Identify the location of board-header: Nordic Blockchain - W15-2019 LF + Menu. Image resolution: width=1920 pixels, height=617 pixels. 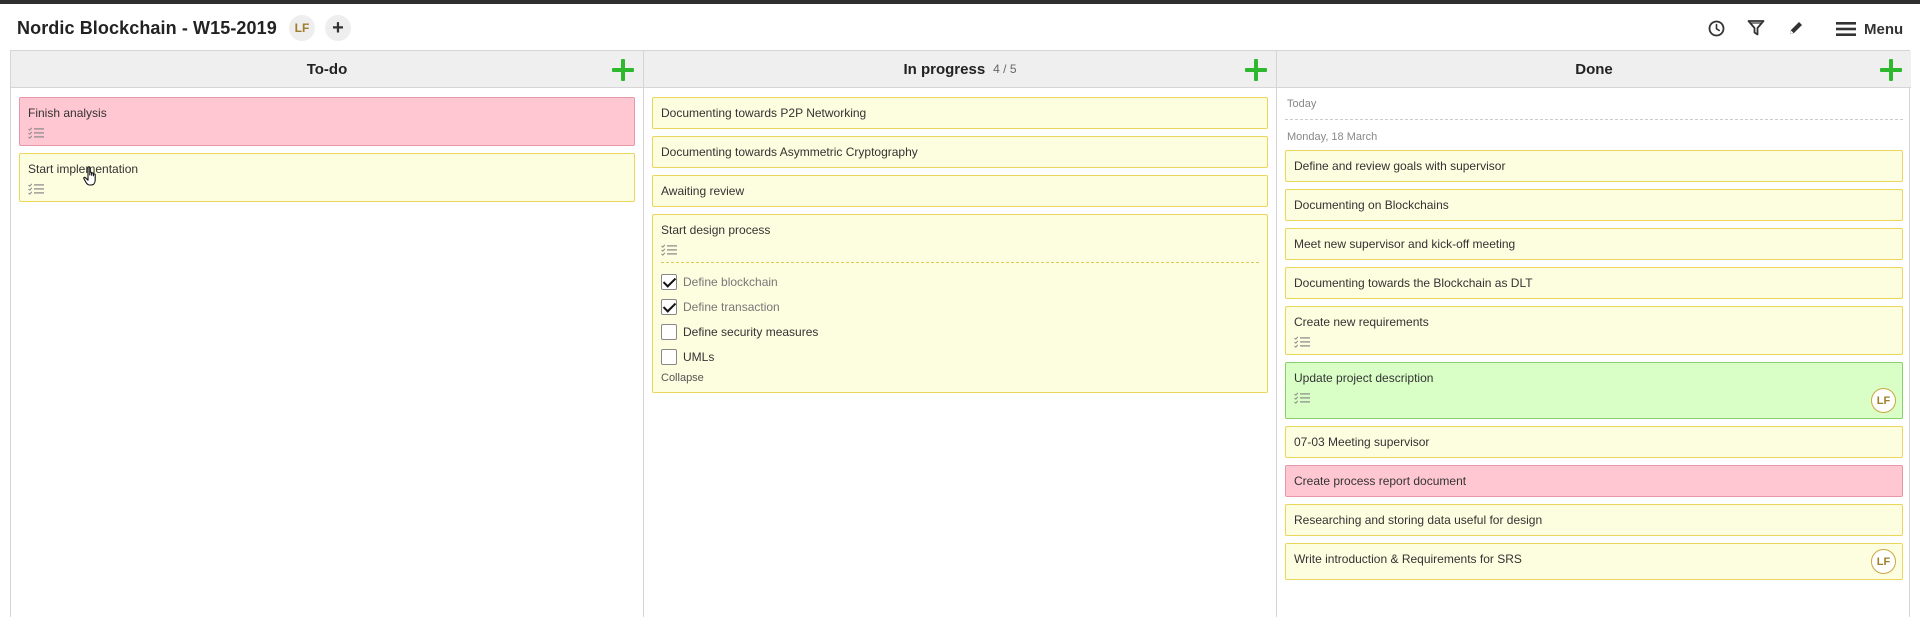
(960, 27).